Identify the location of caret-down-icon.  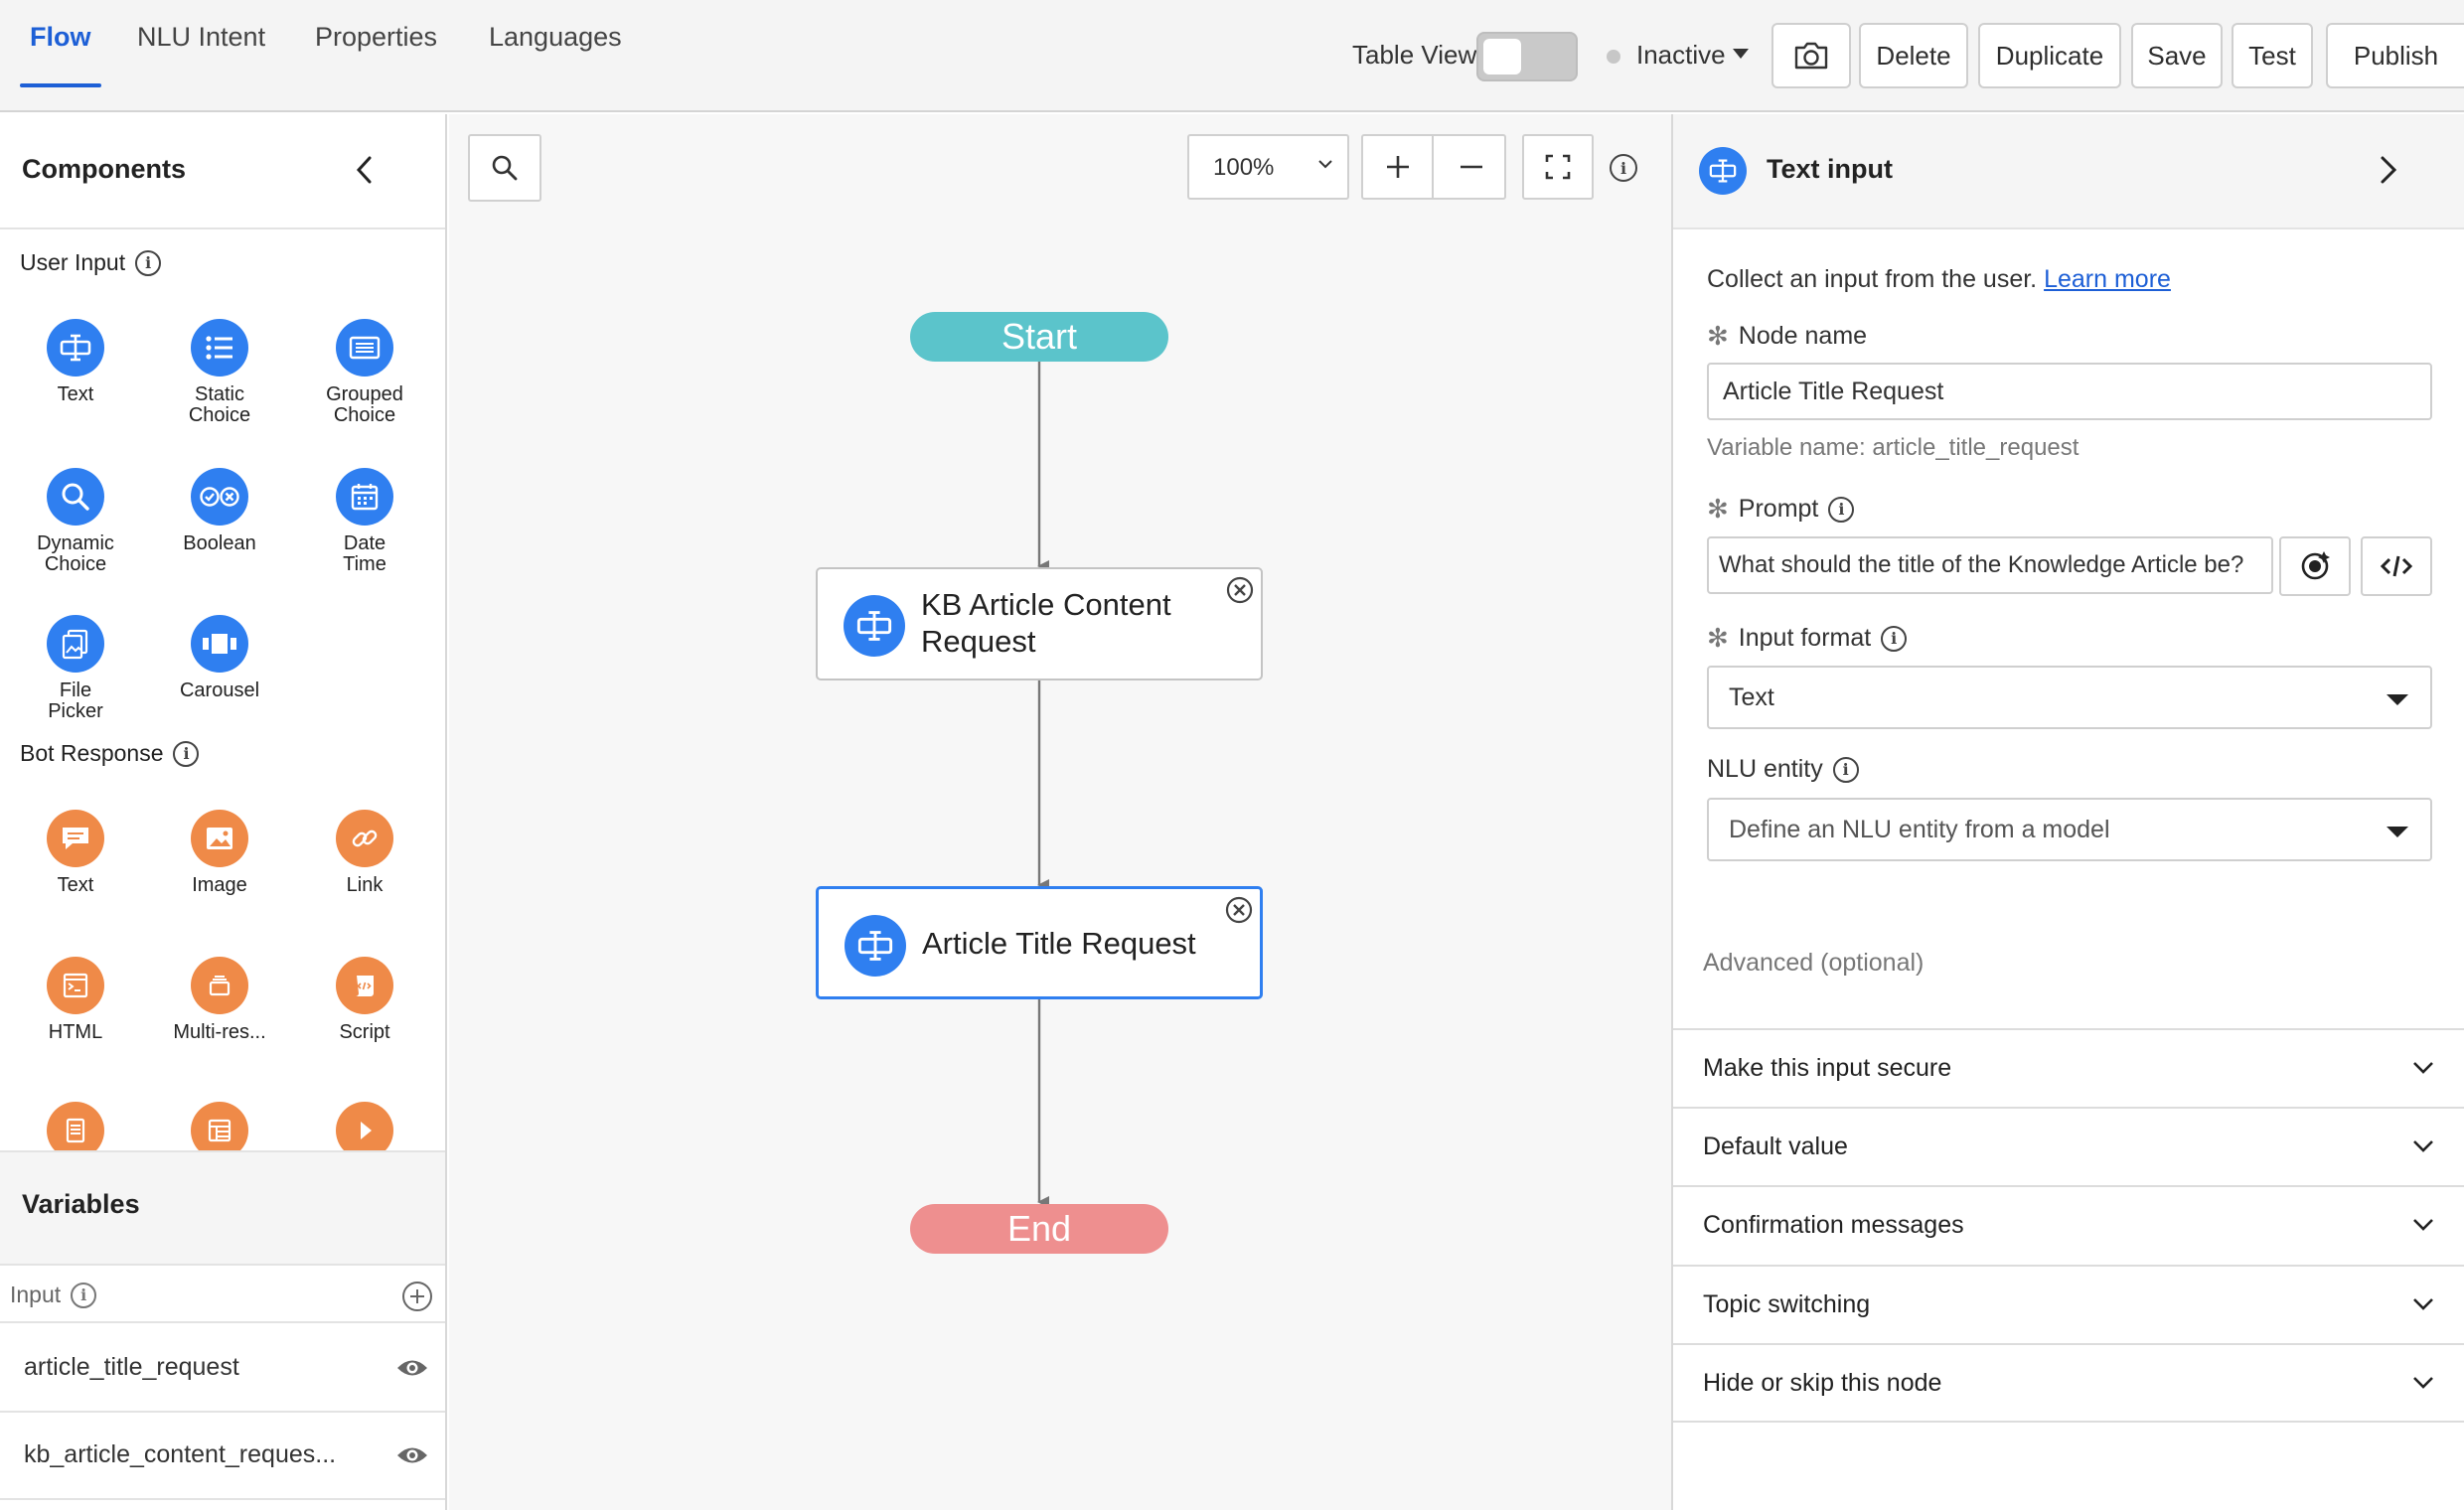
(1741, 54).